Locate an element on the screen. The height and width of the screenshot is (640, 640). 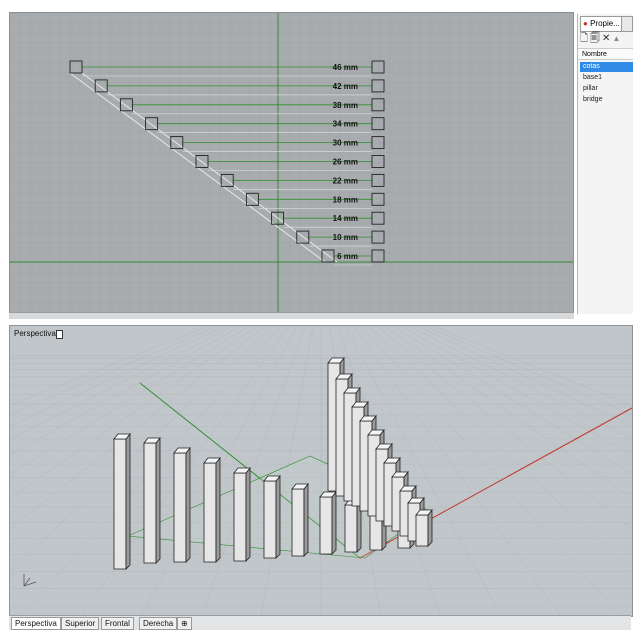
viewport-tab: Frontal is located at coordinates (117, 623).